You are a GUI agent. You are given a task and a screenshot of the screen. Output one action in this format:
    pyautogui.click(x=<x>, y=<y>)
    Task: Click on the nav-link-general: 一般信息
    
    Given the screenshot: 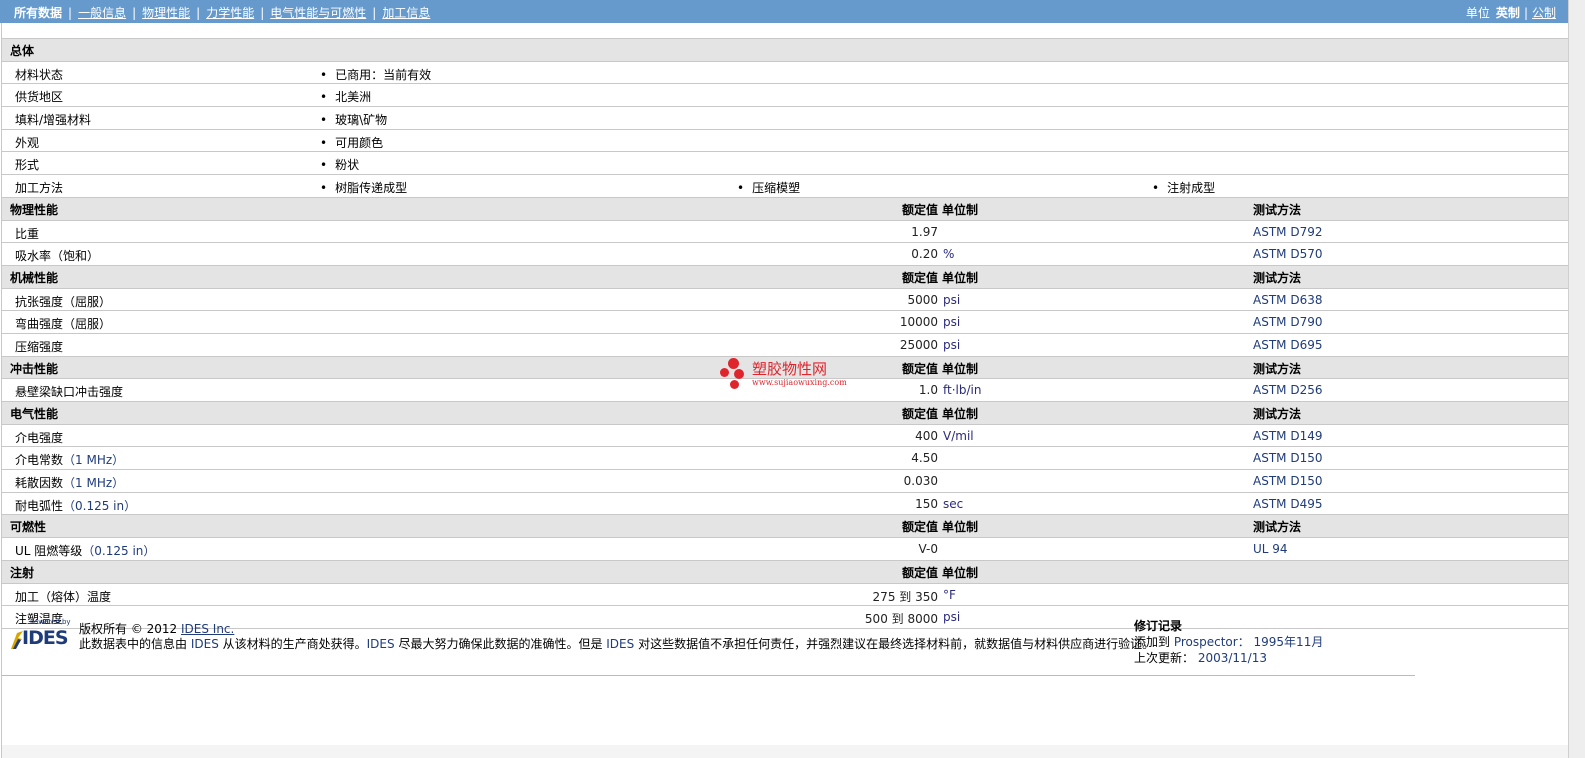 What is the action you would take?
    pyautogui.click(x=102, y=13)
    